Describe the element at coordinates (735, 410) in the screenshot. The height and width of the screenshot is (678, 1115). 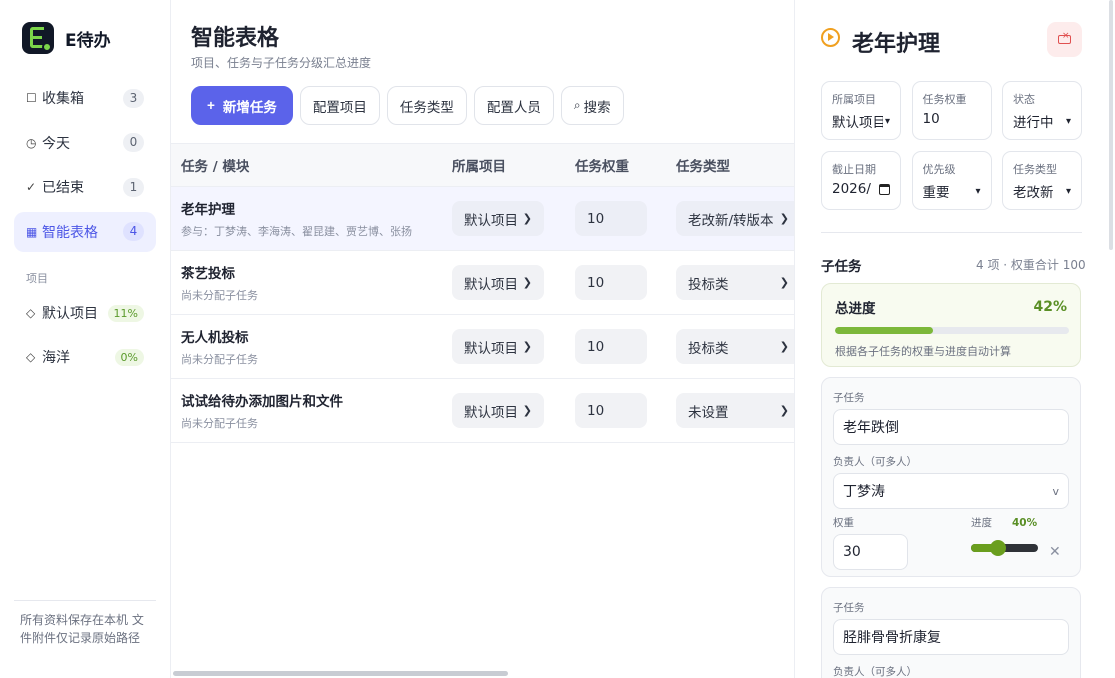
I see `type-select: 未设置 ❯` at that location.